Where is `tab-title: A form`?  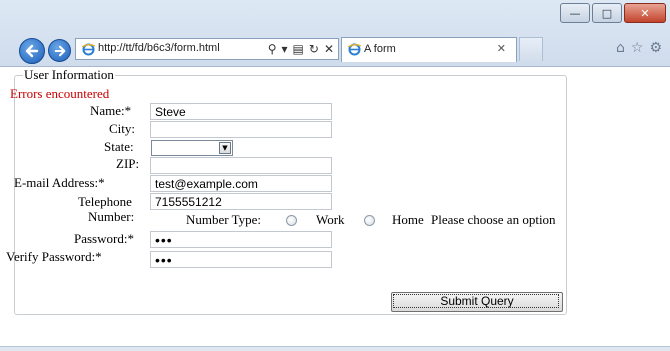 tab-title: A form is located at coordinates (380, 49).